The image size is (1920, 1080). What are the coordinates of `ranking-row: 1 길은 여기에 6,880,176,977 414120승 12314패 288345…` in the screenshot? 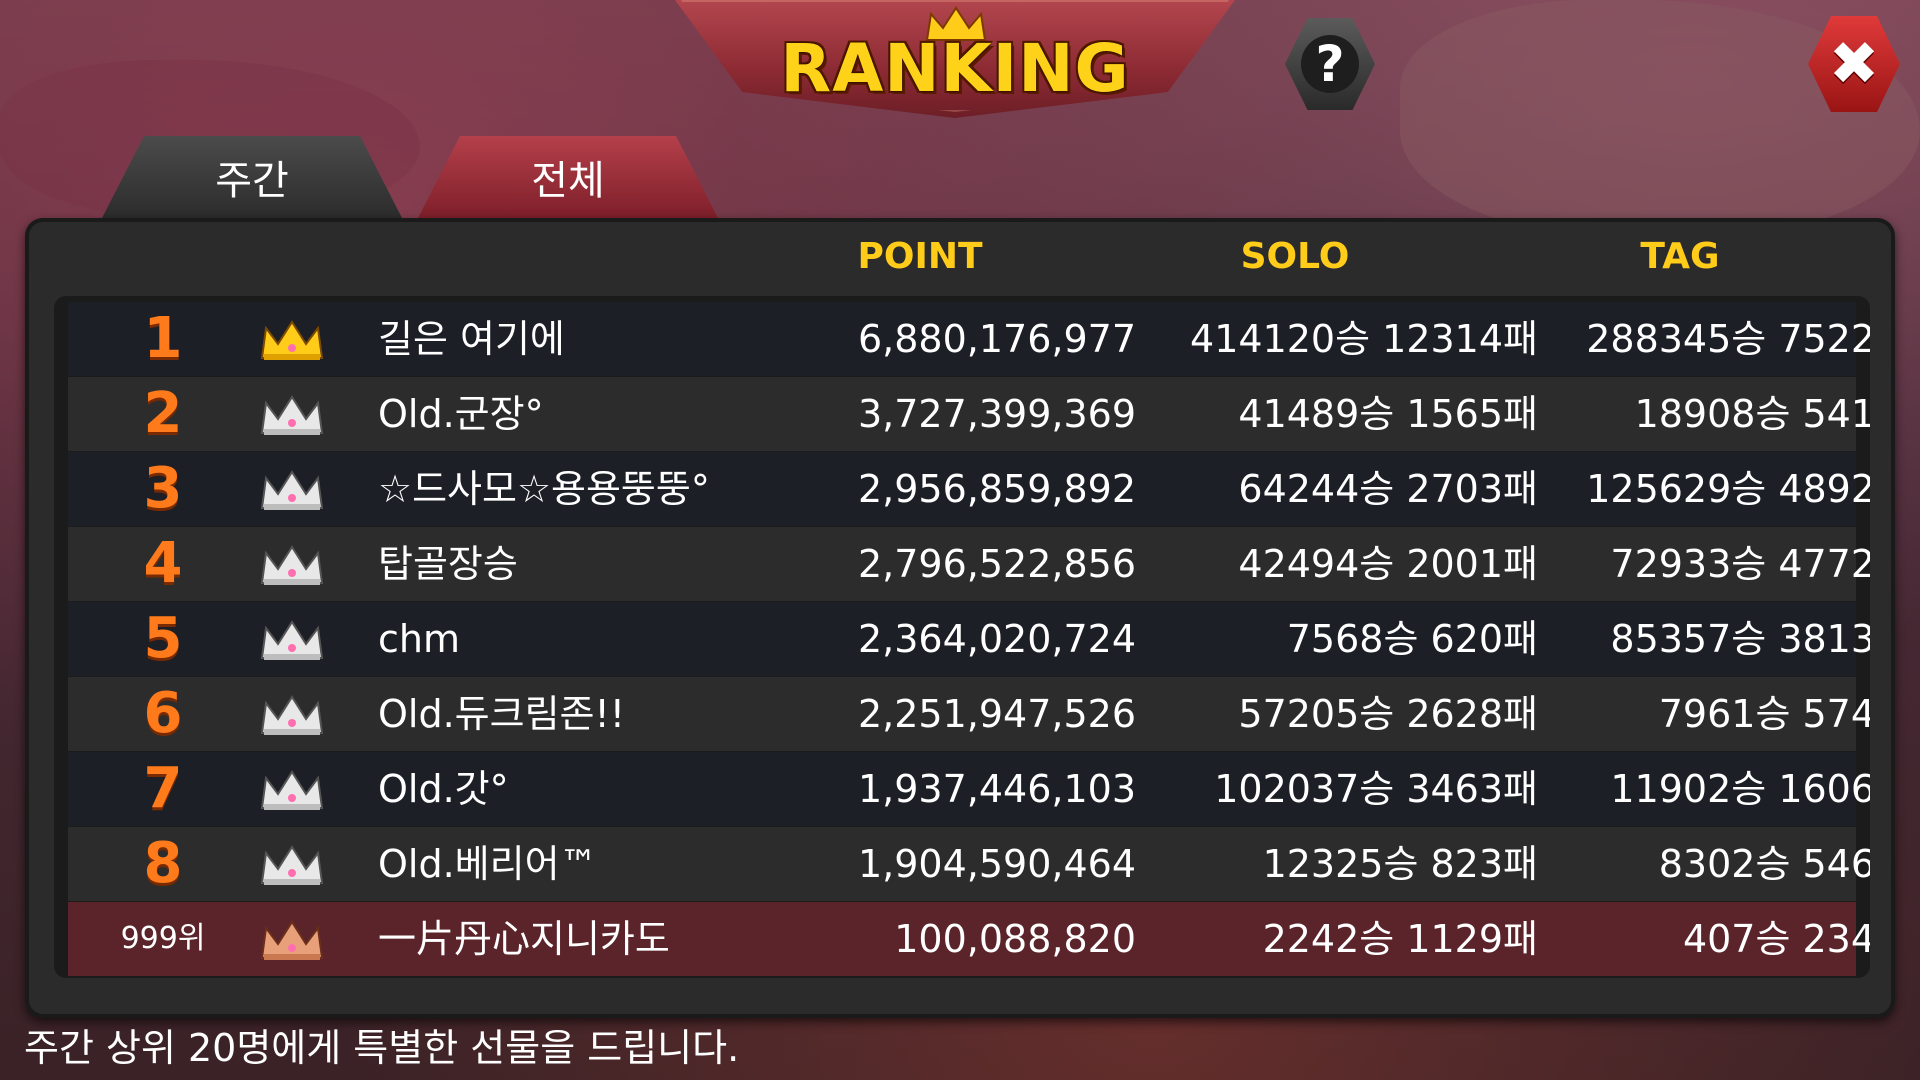 It's located at (969, 339).